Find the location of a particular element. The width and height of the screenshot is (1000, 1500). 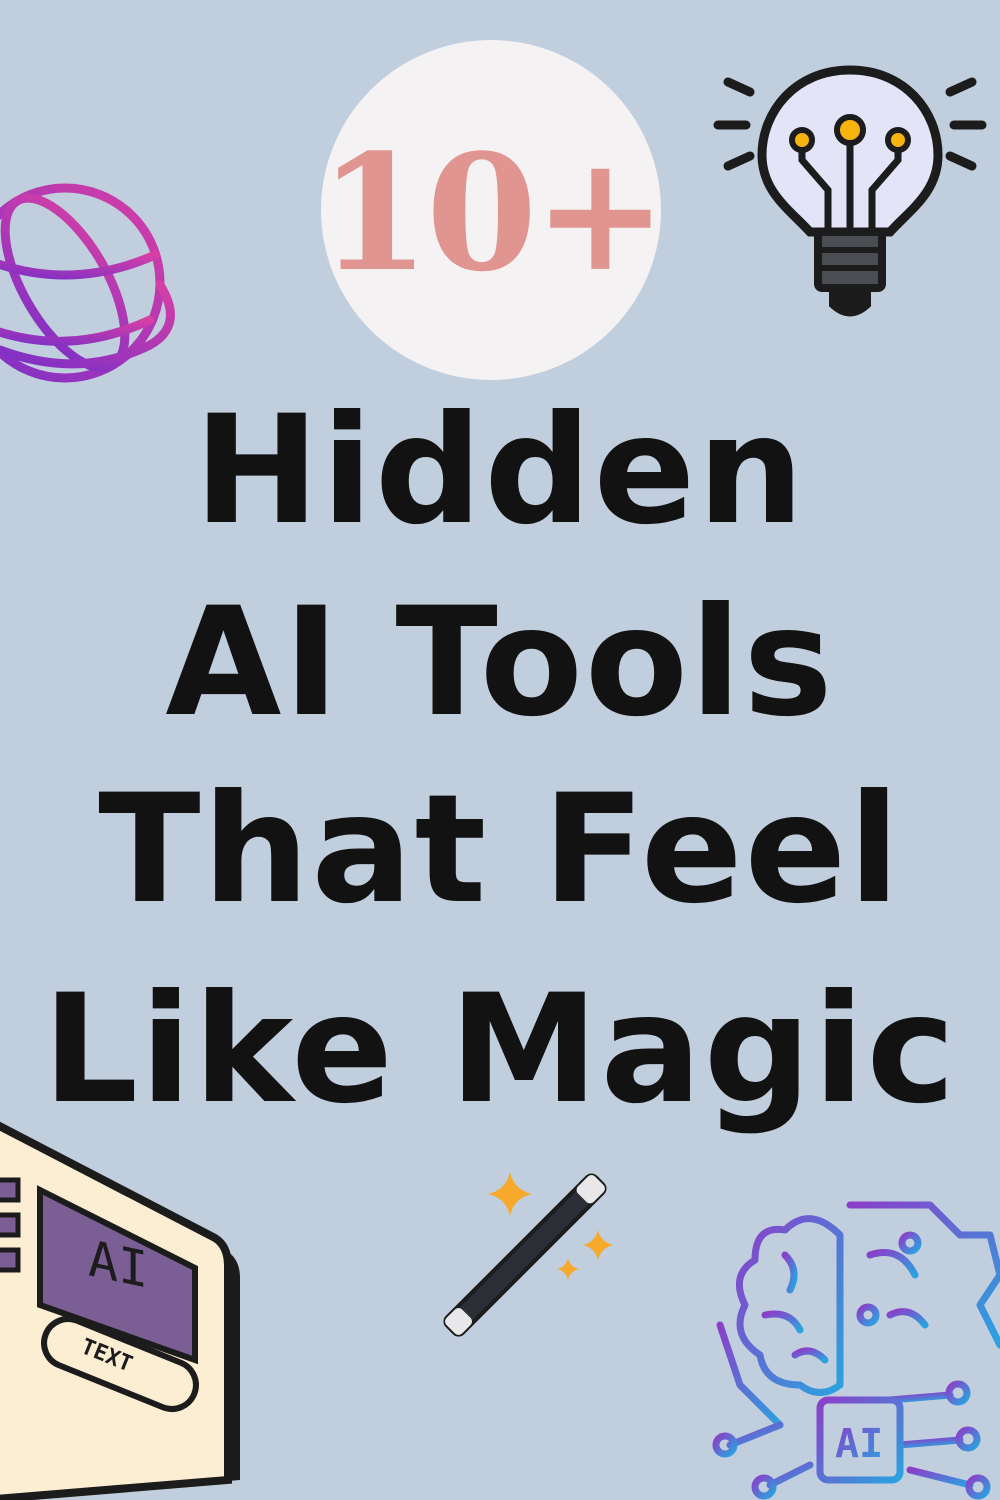

title-line-3: That Feel is located at coordinates (500, 850).